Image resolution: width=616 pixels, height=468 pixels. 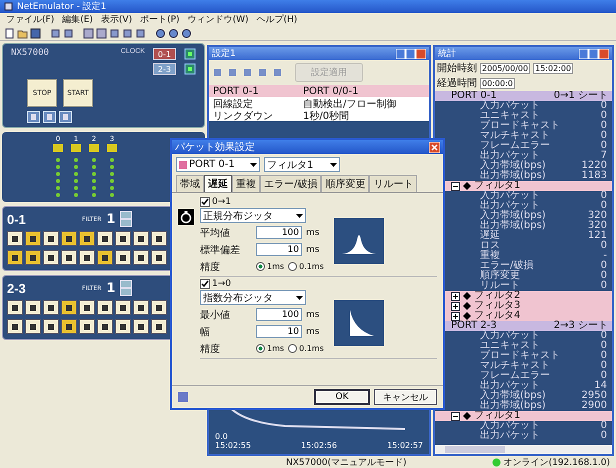 What do you see at coordinates (347, 462) in the screenshot?
I see `mode-status: NX57000(マニュアルモード)` at bounding box center [347, 462].